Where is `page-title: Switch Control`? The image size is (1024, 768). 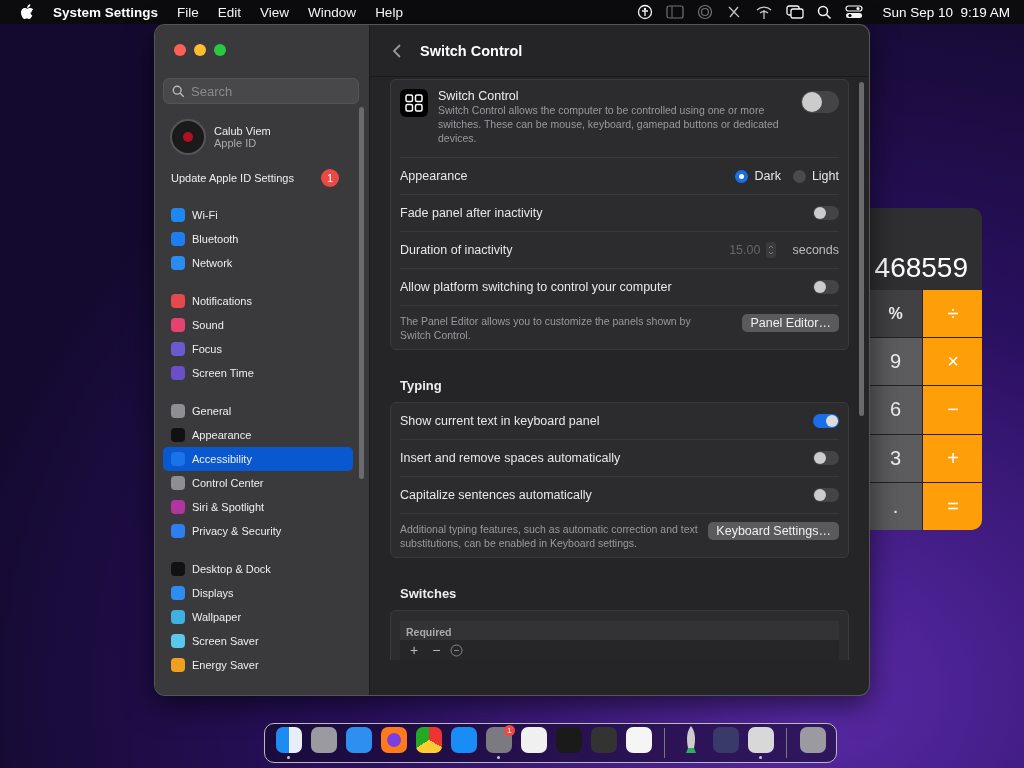
page-title: Switch Control is located at coordinates (471, 50).